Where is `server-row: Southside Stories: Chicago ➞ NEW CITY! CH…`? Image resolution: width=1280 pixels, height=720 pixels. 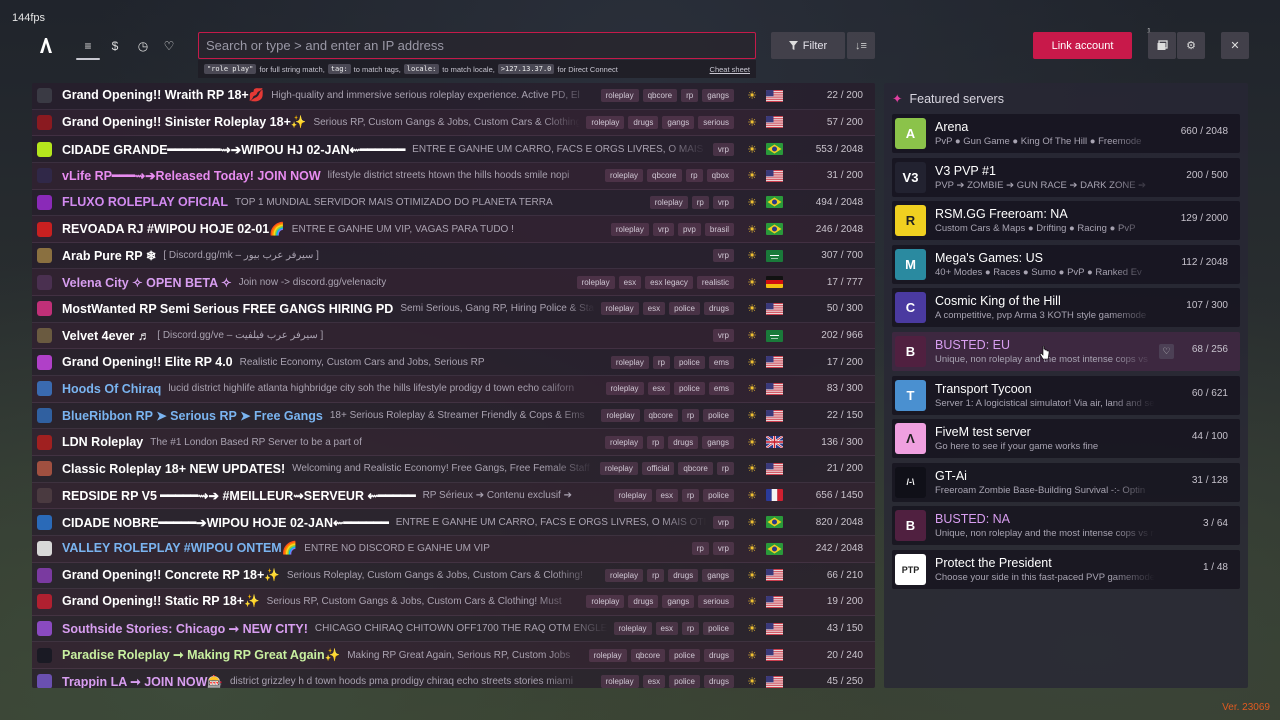
server-row: Southside Stories: Chicago ➞ NEW CITY! CH… is located at coordinates (453, 629).